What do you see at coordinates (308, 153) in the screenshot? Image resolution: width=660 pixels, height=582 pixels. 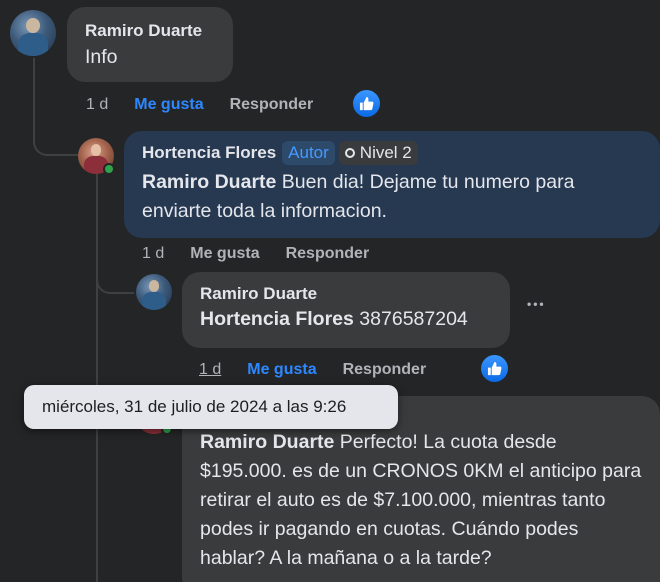 I see `author-badge: Autor` at bounding box center [308, 153].